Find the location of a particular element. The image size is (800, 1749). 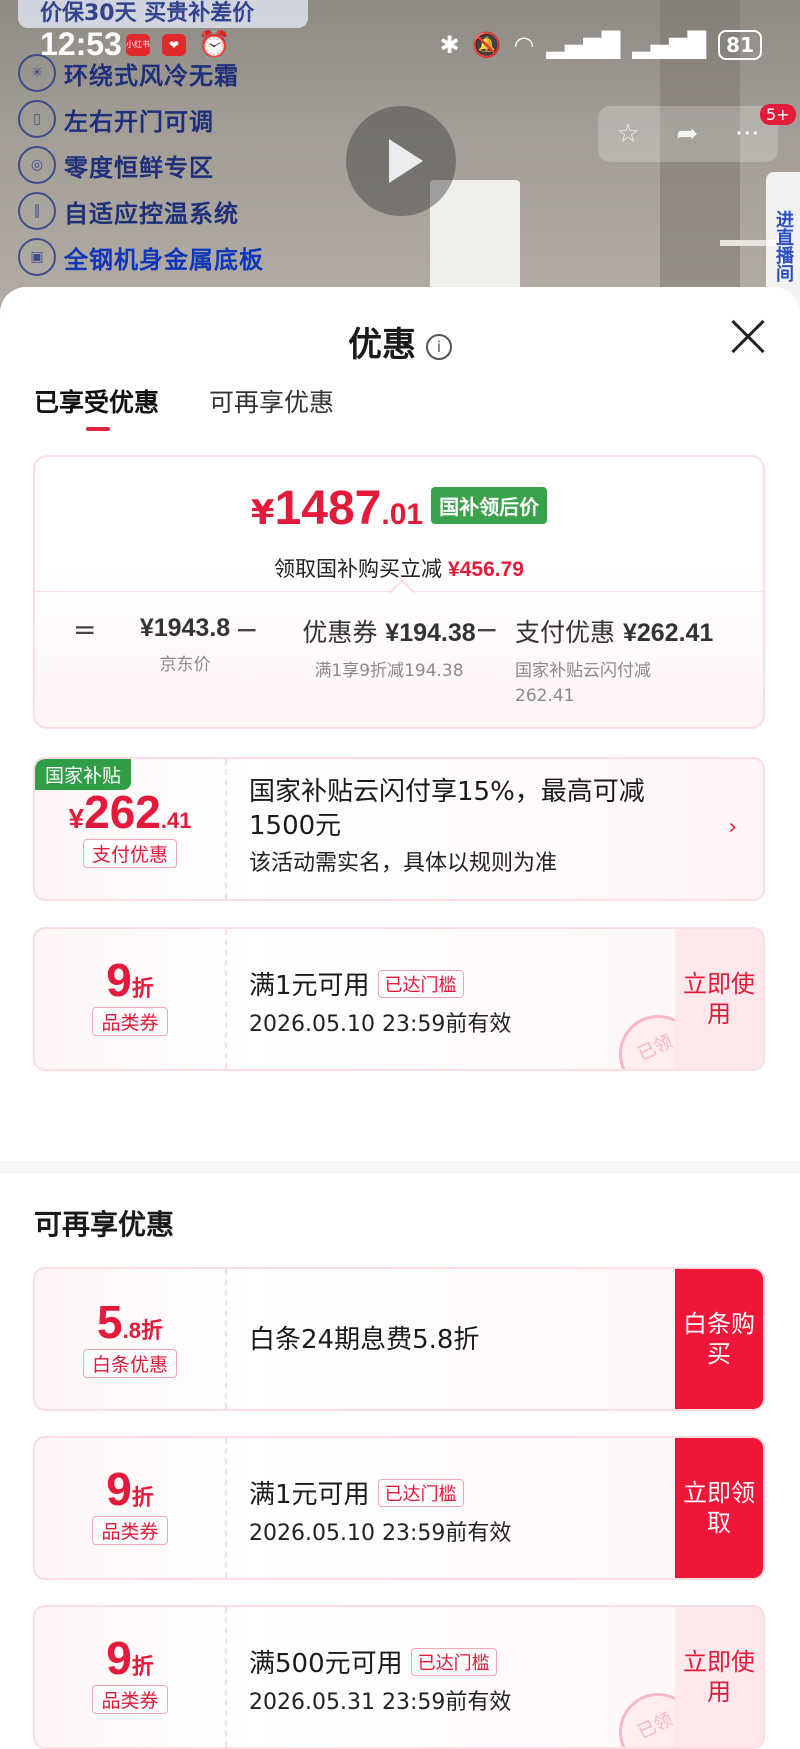

mute-bell-icon: 🔕 is located at coordinates (486, 45).